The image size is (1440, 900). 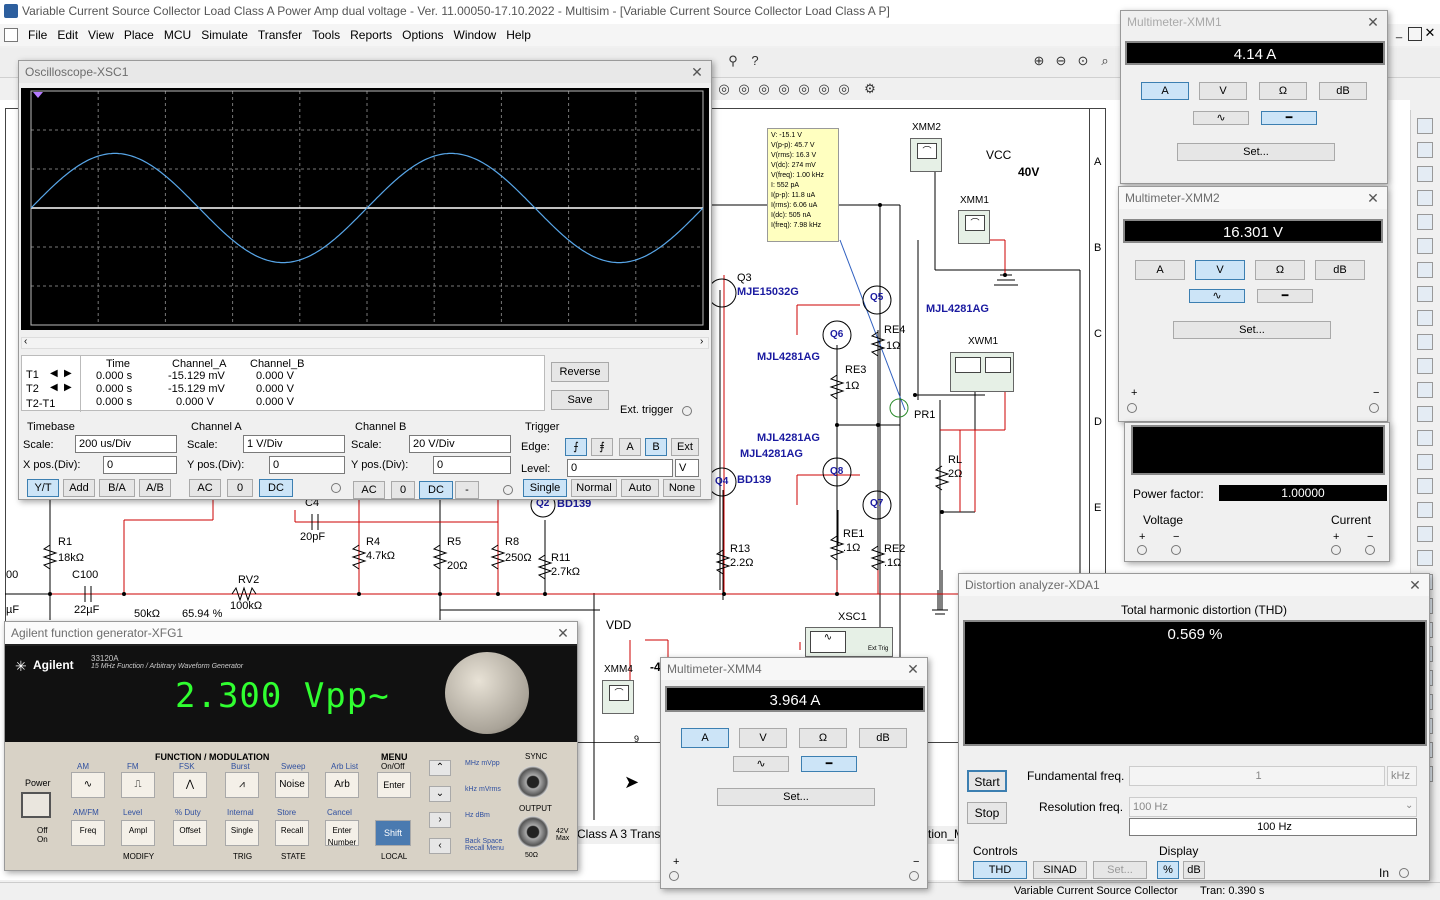 I want to click on input-terminal, so click(x=1404, y=873).